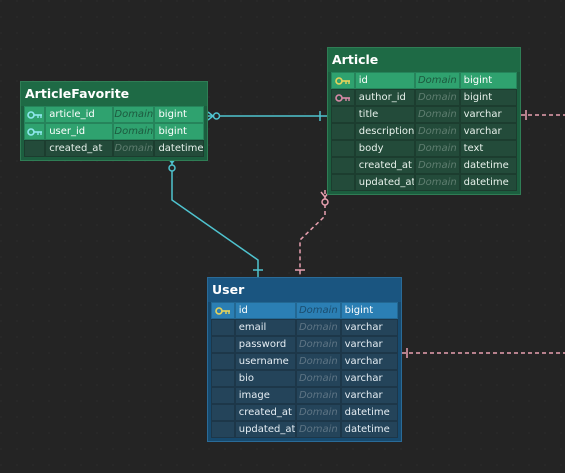  I want to click on column-row-email: email Domain varchar, so click(304, 327).